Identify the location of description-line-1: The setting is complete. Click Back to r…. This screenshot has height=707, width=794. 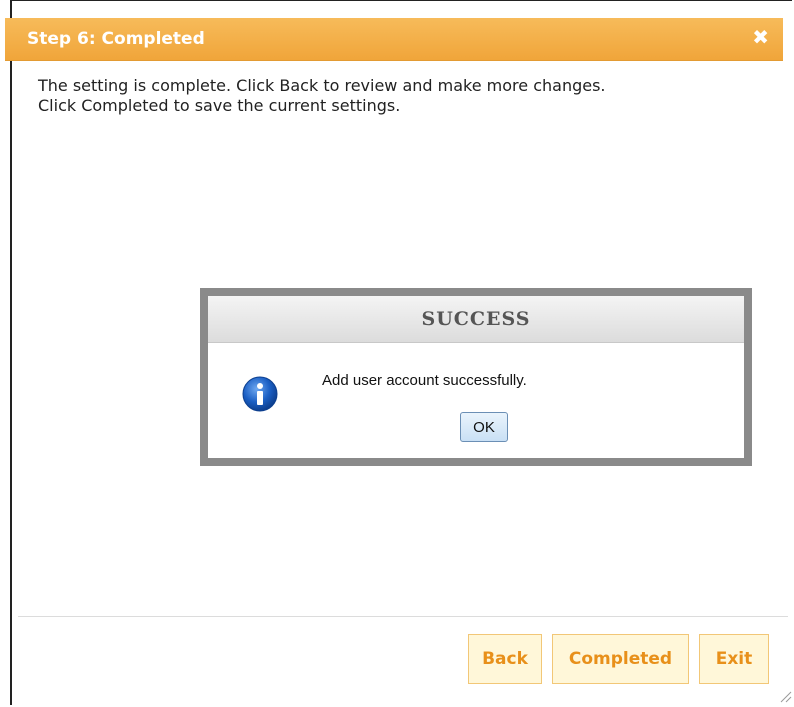
(322, 85).